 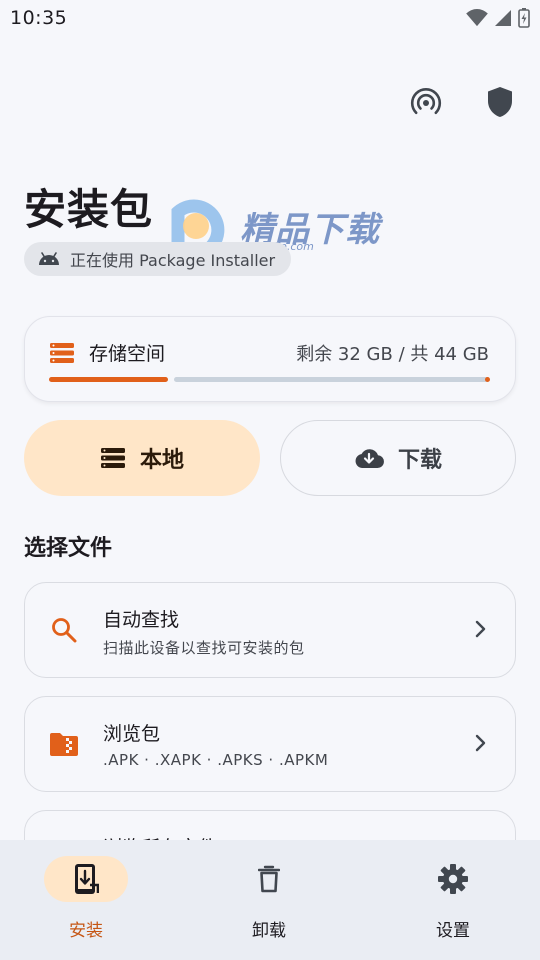 I want to click on bottom-navigation: 安装 卸载 设置, so click(x=270, y=900).